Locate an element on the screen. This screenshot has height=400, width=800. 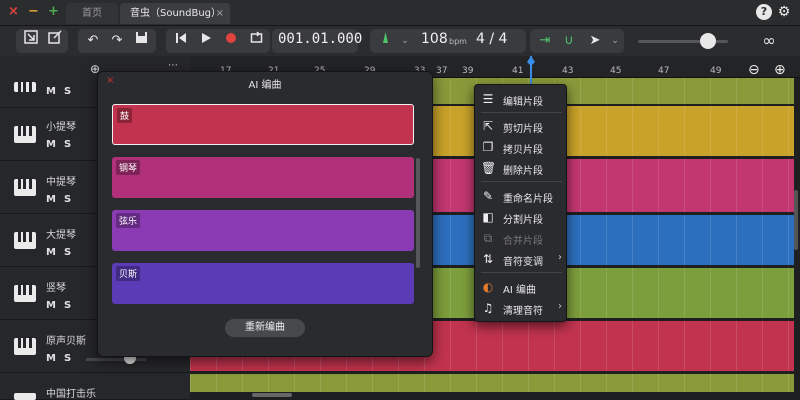
close-window-button: × is located at coordinates (13, 11).